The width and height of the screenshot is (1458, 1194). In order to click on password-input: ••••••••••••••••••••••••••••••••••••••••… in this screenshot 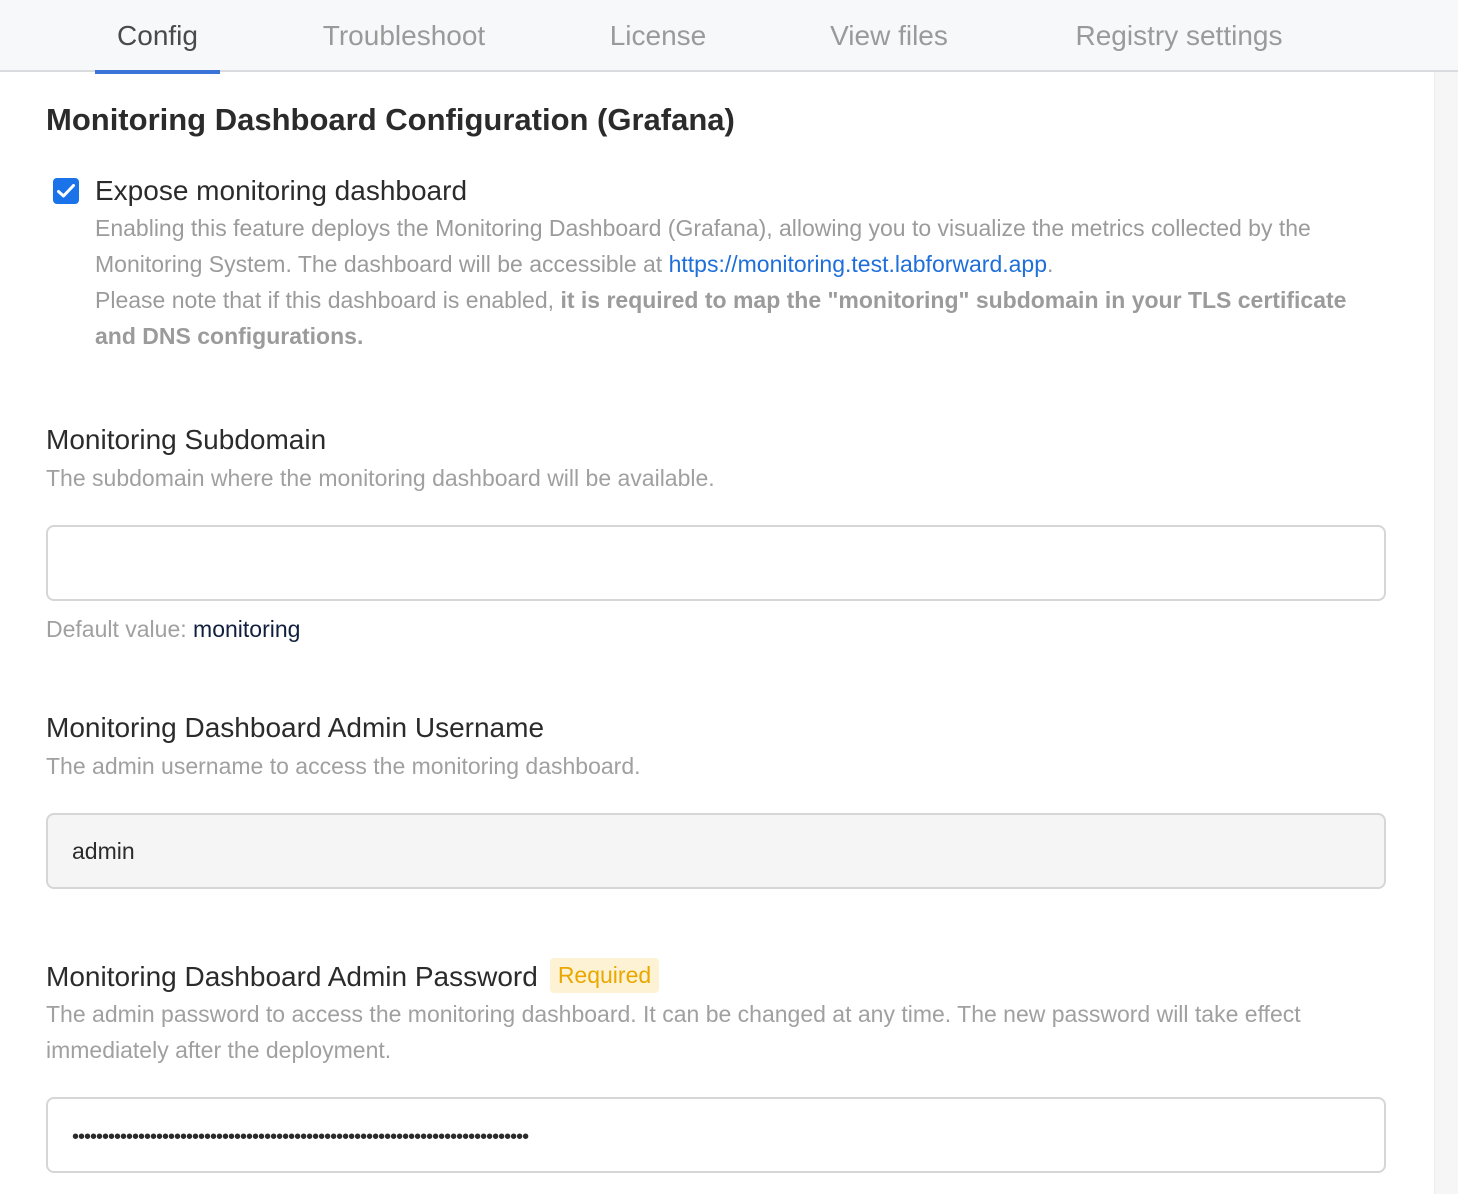, I will do `click(716, 1135)`.